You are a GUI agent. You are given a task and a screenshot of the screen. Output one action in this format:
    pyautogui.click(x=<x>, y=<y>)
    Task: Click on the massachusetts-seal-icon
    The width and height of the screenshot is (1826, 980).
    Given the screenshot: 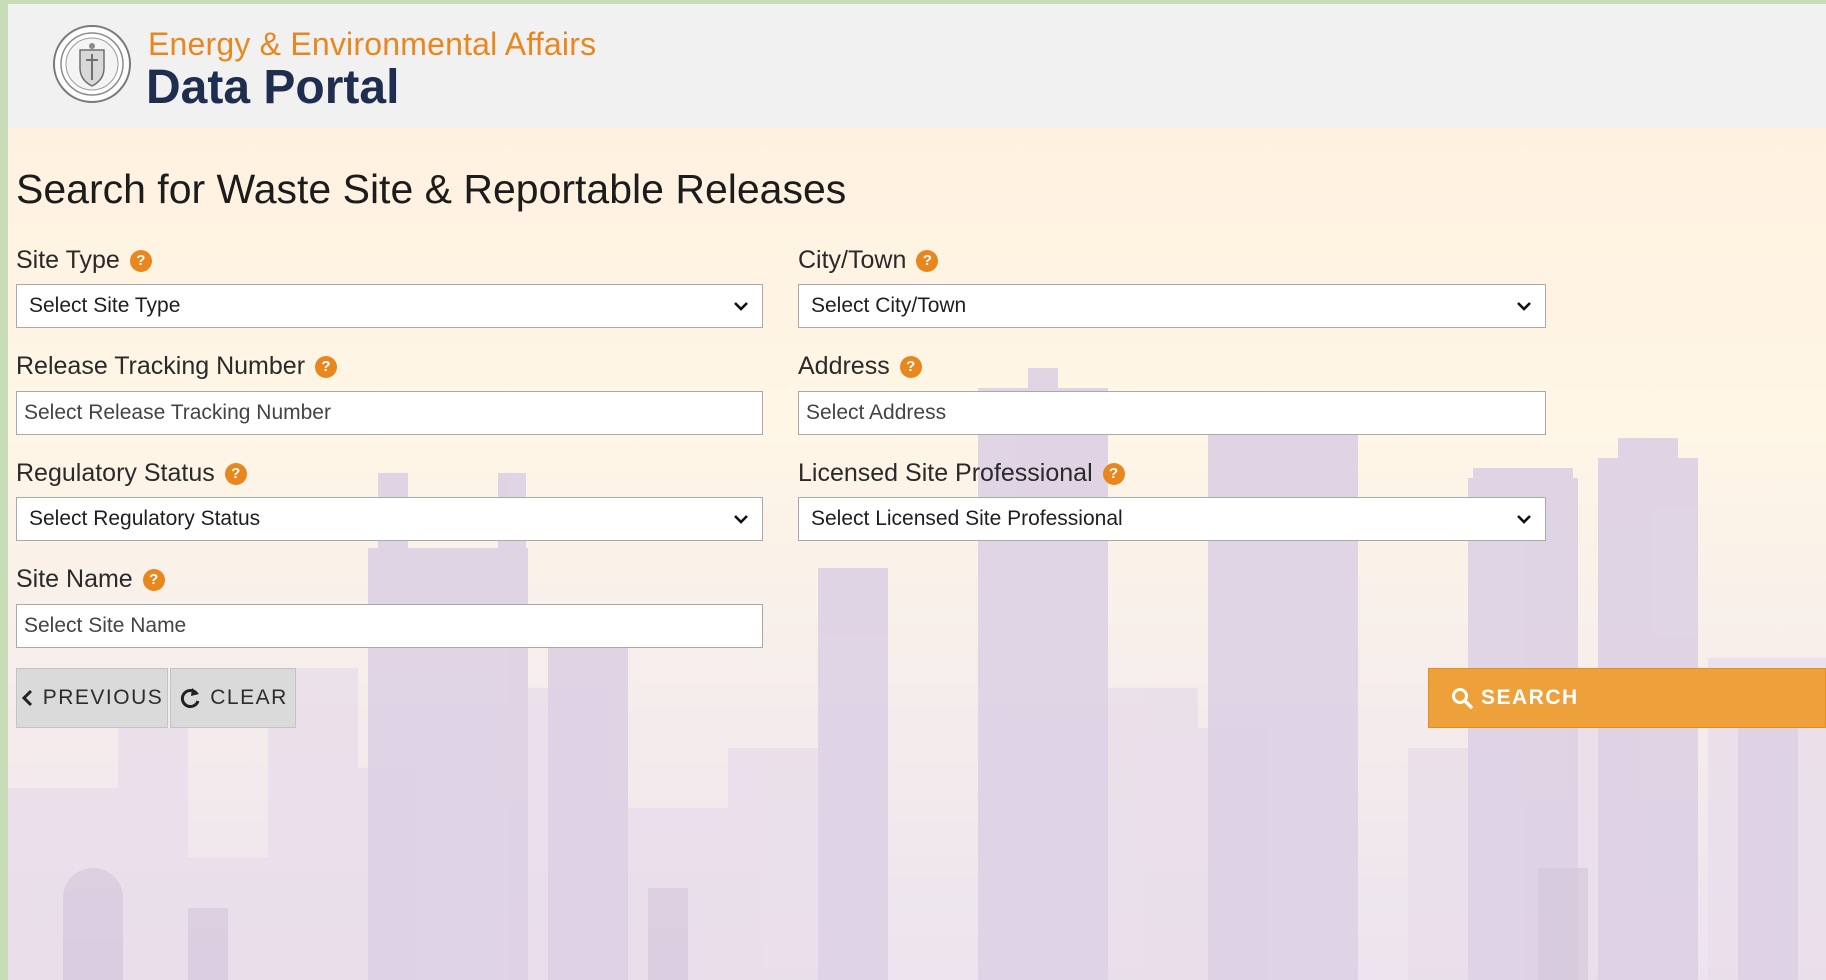 What is the action you would take?
    pyautogui.click(x=92, y=64)
    